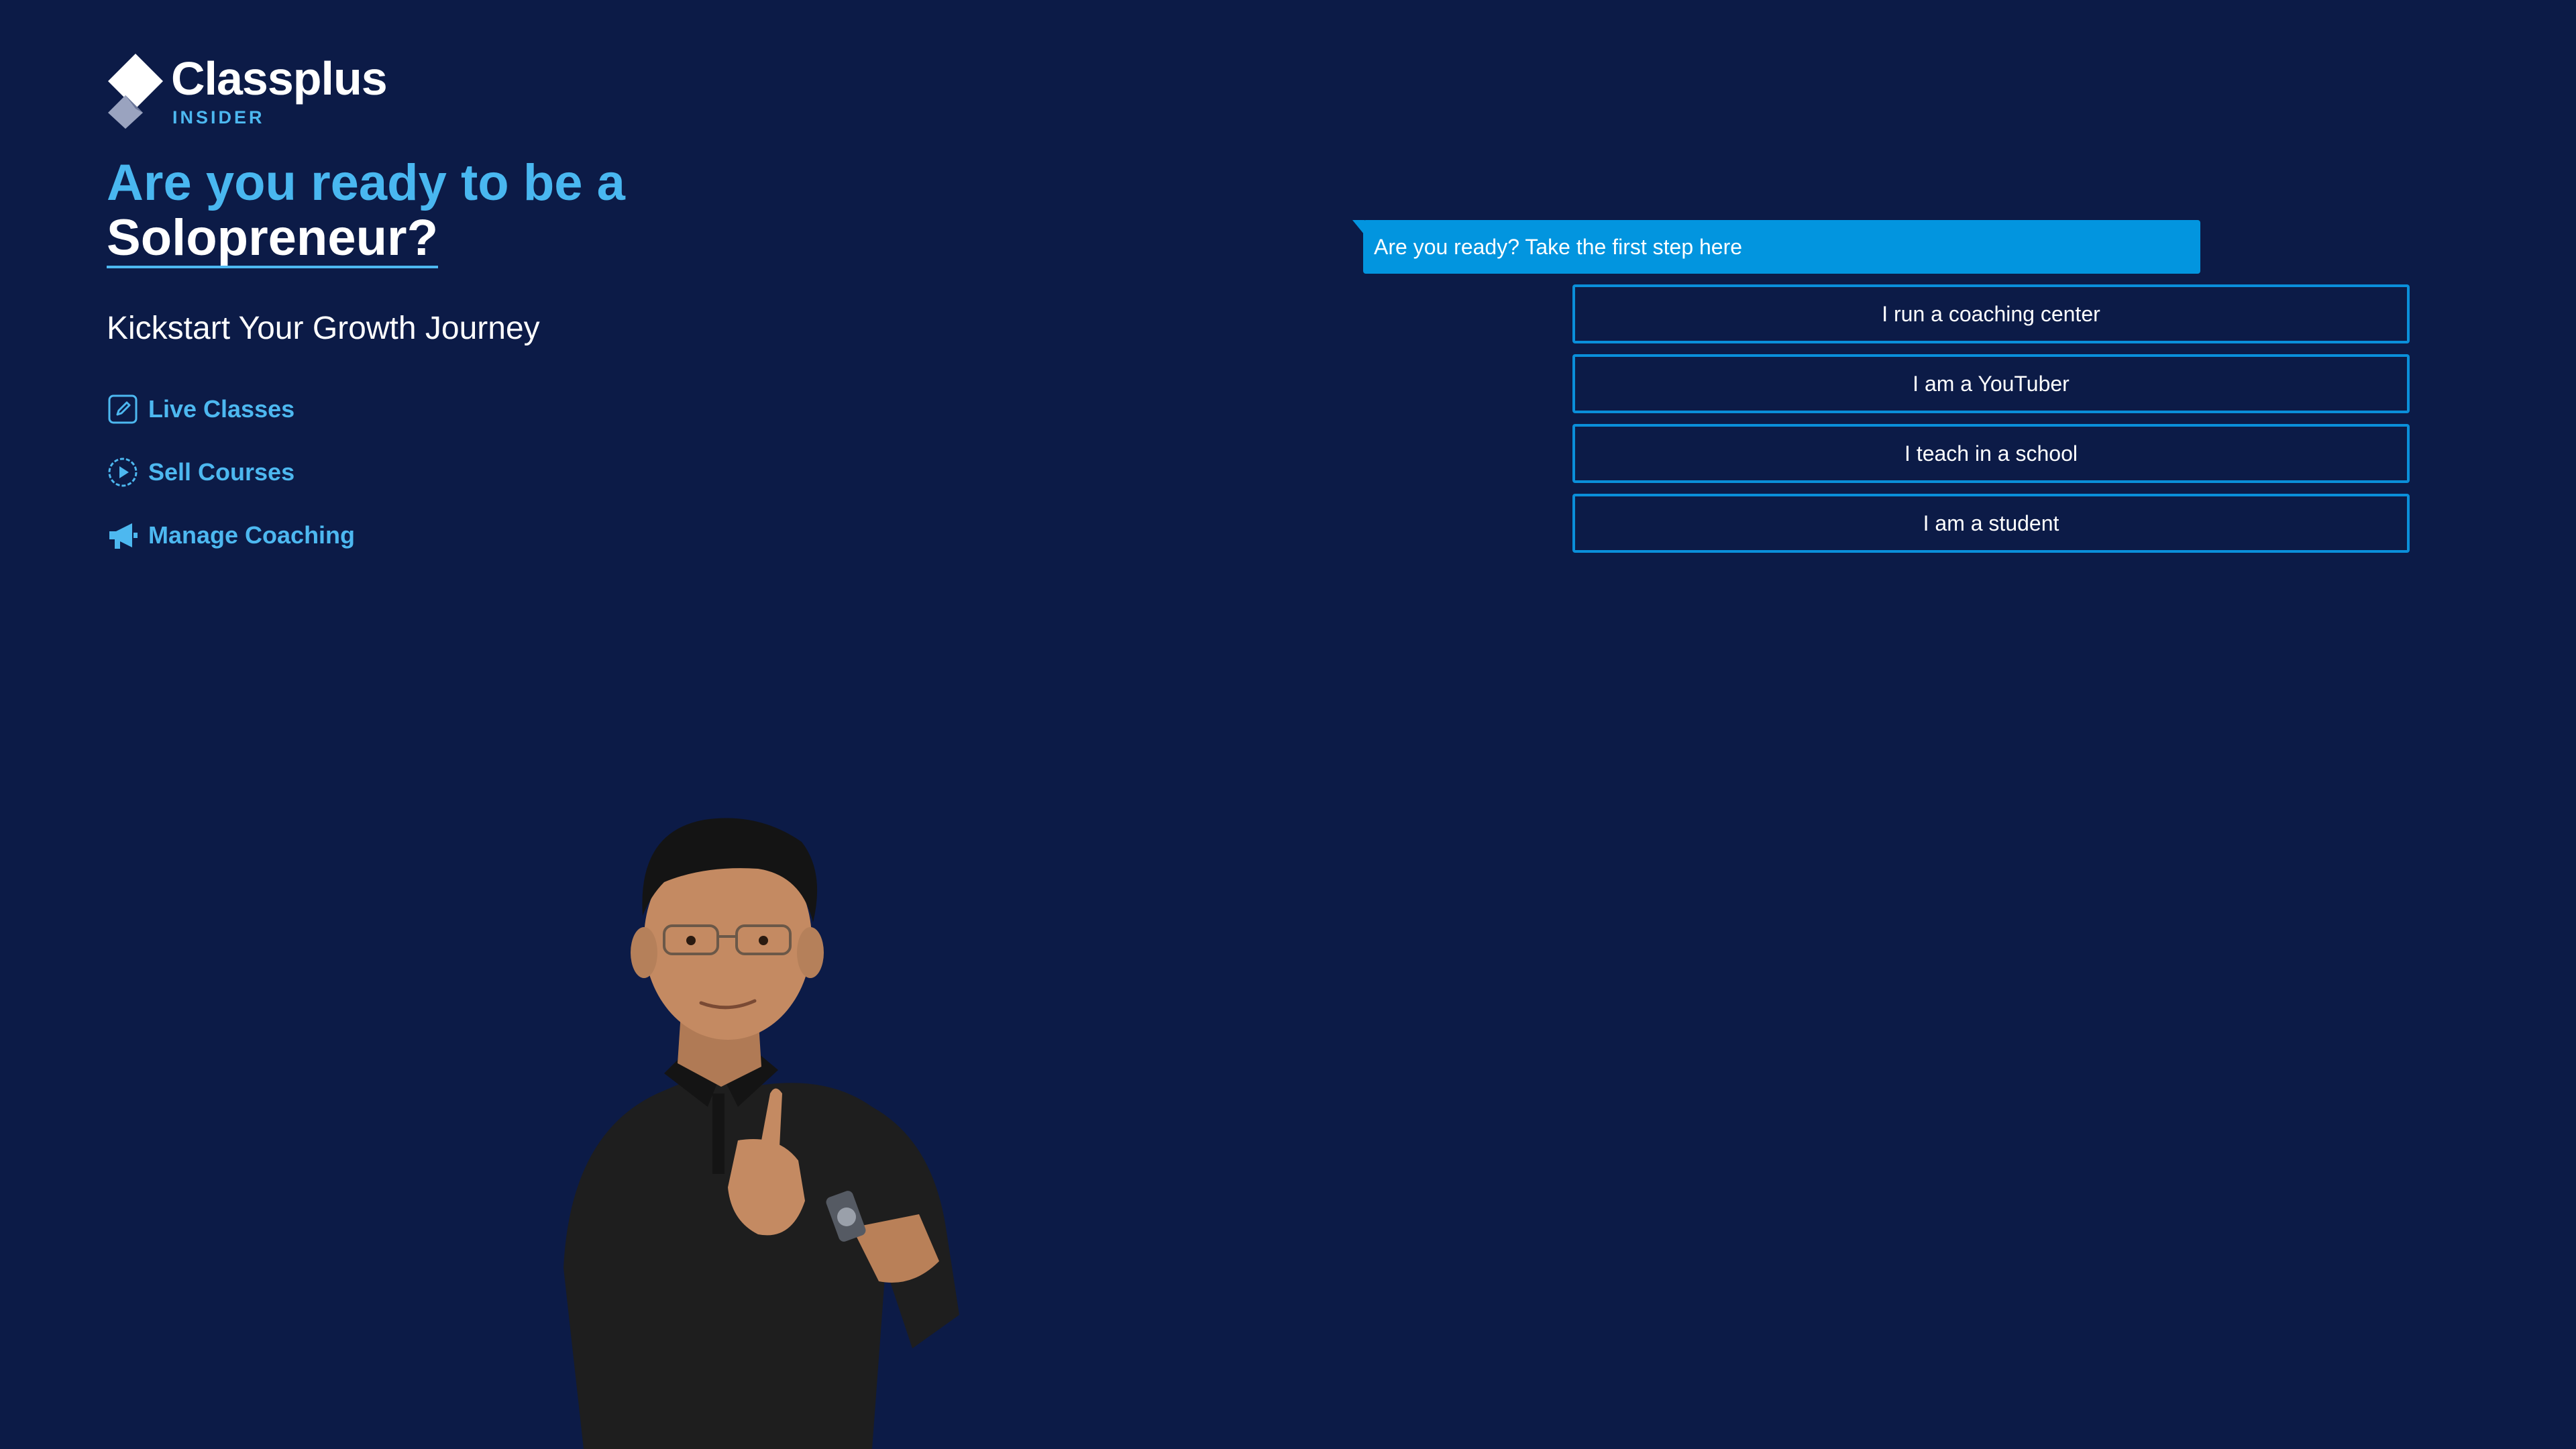 Image resolution: width=2576 pixels, height=1449 pixels. I want to click on option-student: I am a student, so click(1991, 523).